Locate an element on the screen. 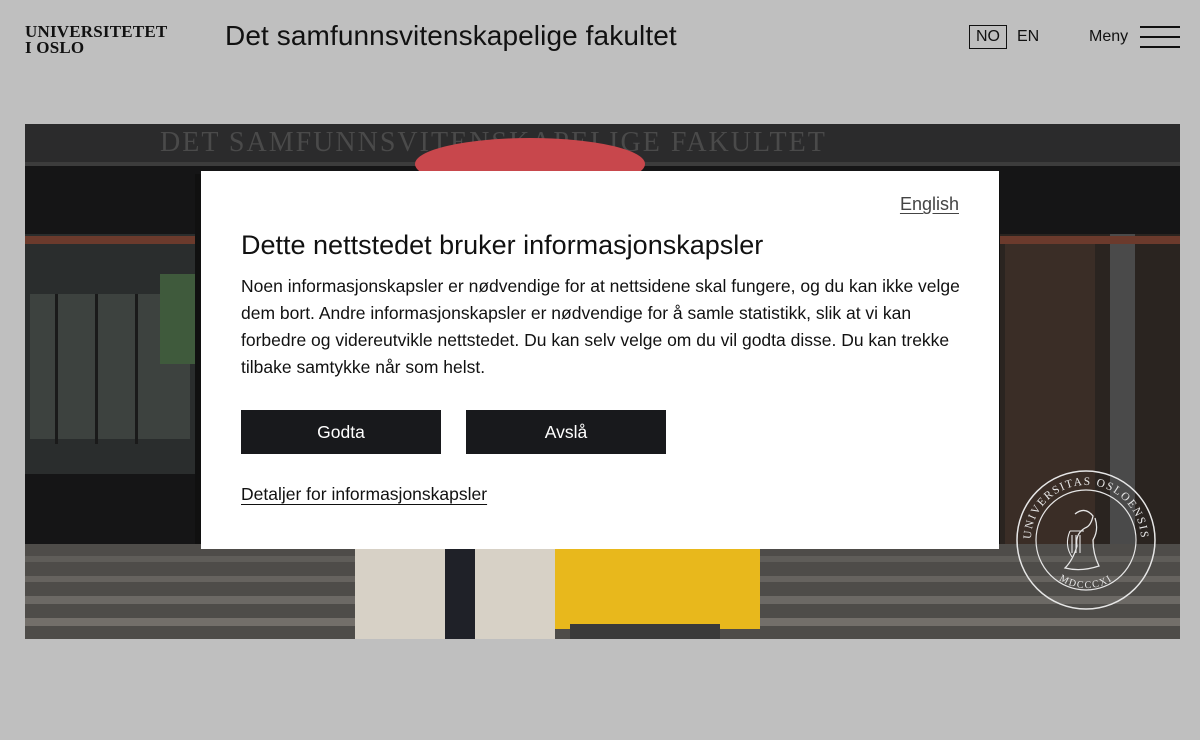 The image size is (1200, 740). seal-text-bottom: MDCCCXI is located at coordinates (1085, 582).